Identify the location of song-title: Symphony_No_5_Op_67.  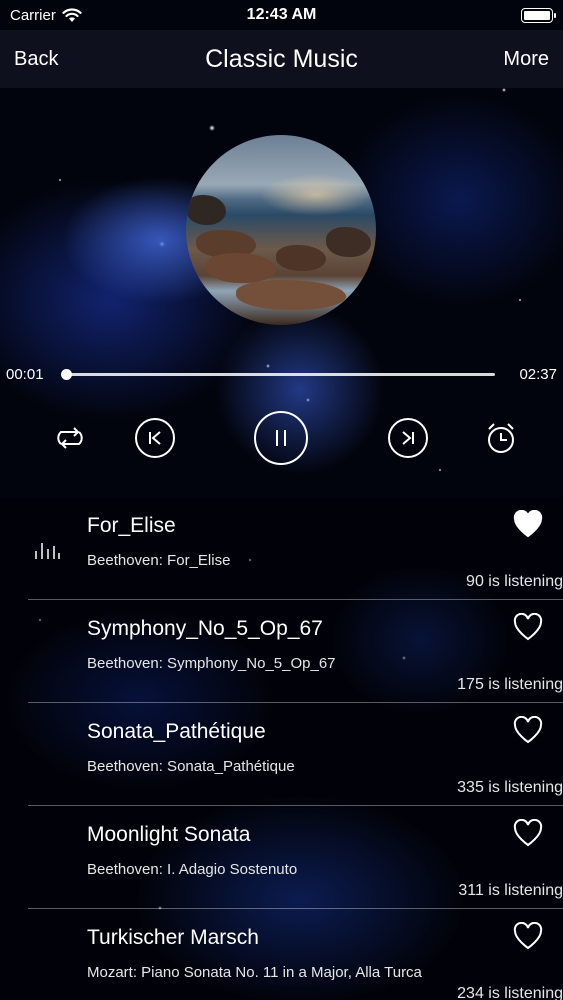
(205, 628).